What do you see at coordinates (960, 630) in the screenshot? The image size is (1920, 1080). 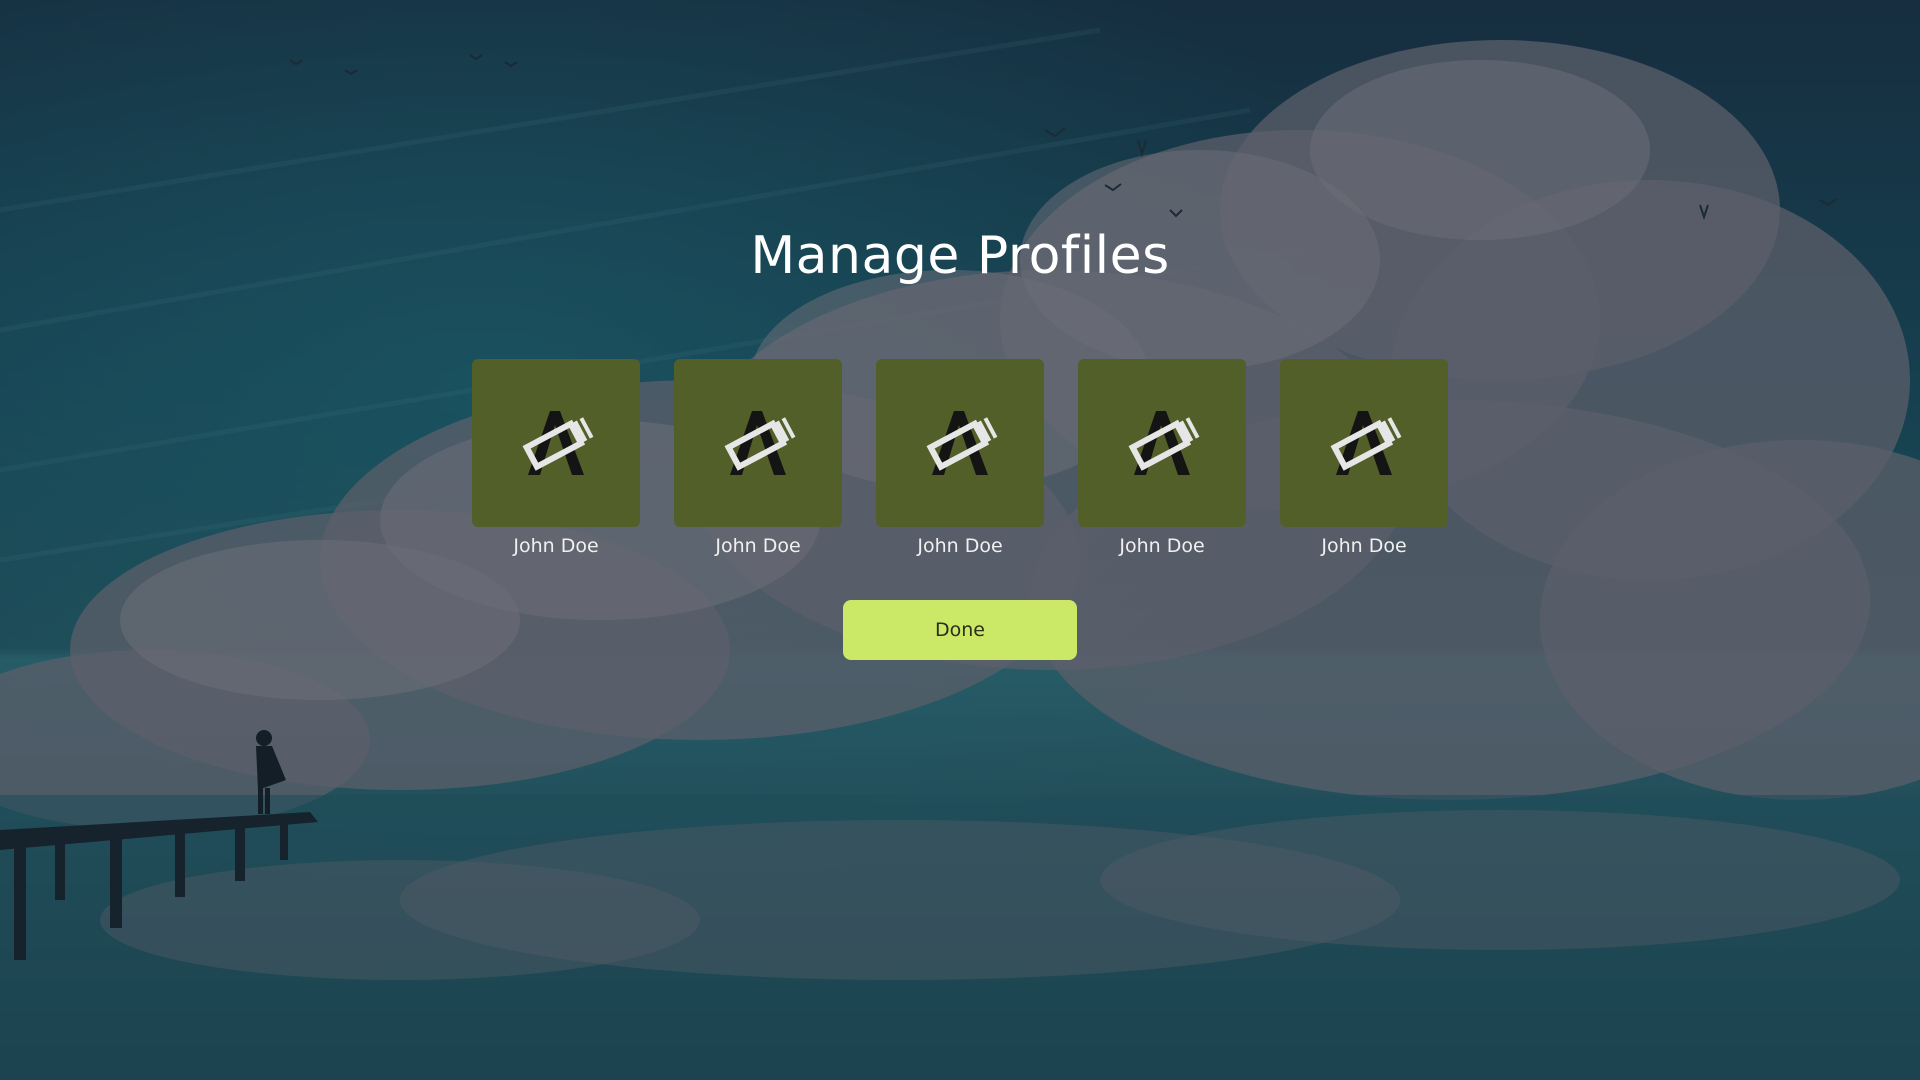 I see `done-button: Done` at bounding box center [960, 630].